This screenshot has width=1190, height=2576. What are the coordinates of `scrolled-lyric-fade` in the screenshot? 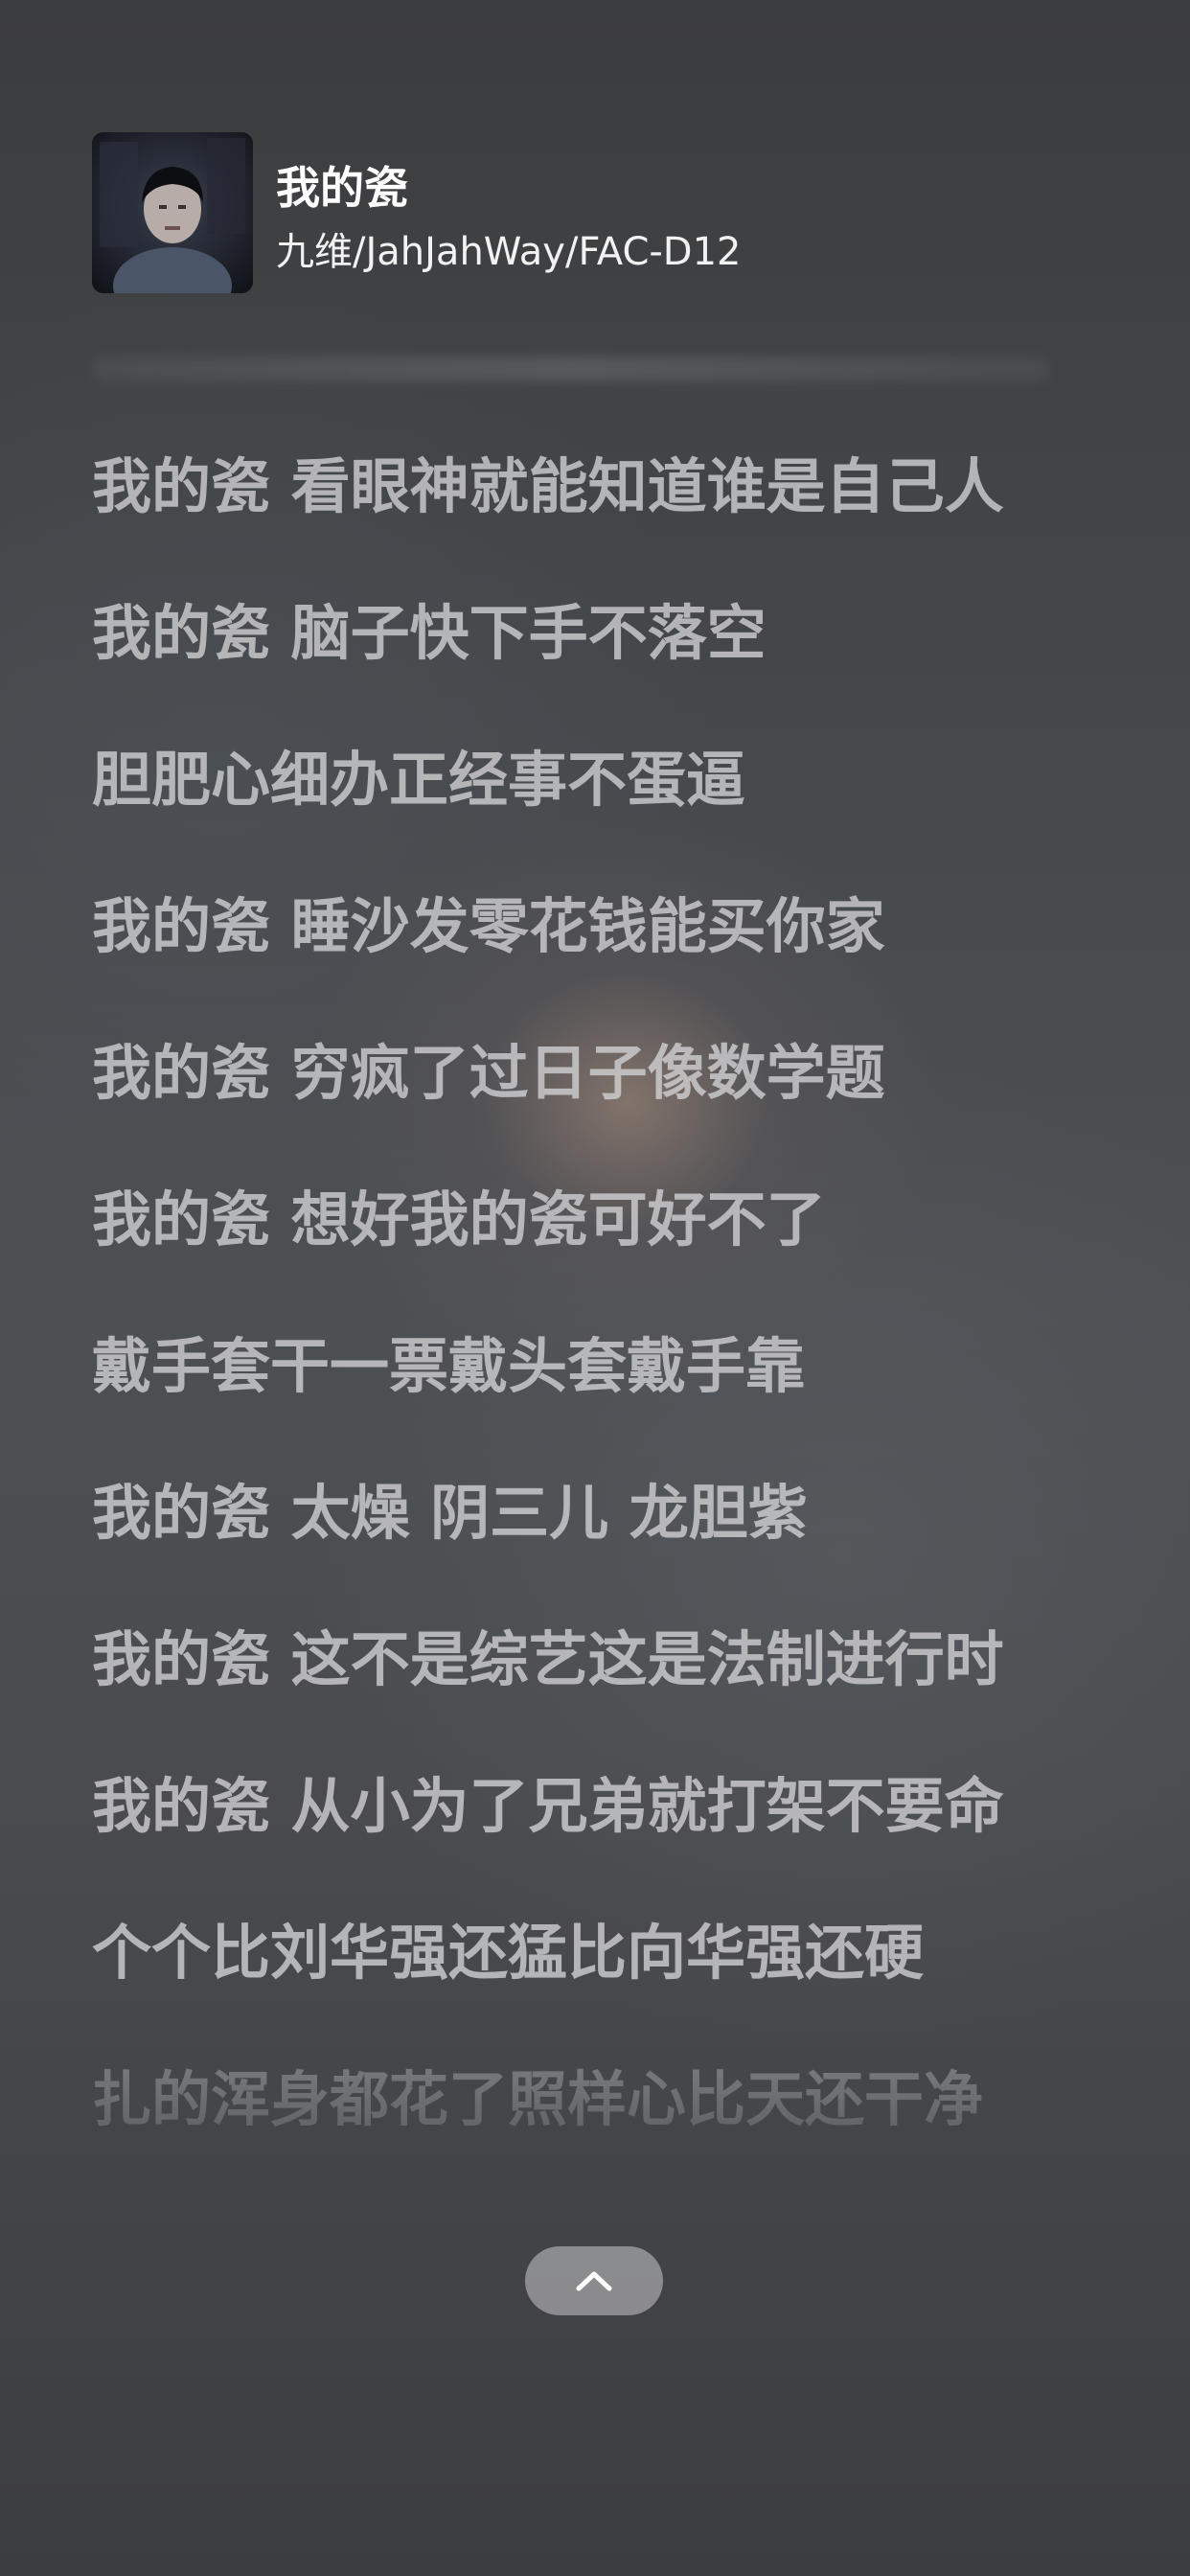 It's located at (571, 368).